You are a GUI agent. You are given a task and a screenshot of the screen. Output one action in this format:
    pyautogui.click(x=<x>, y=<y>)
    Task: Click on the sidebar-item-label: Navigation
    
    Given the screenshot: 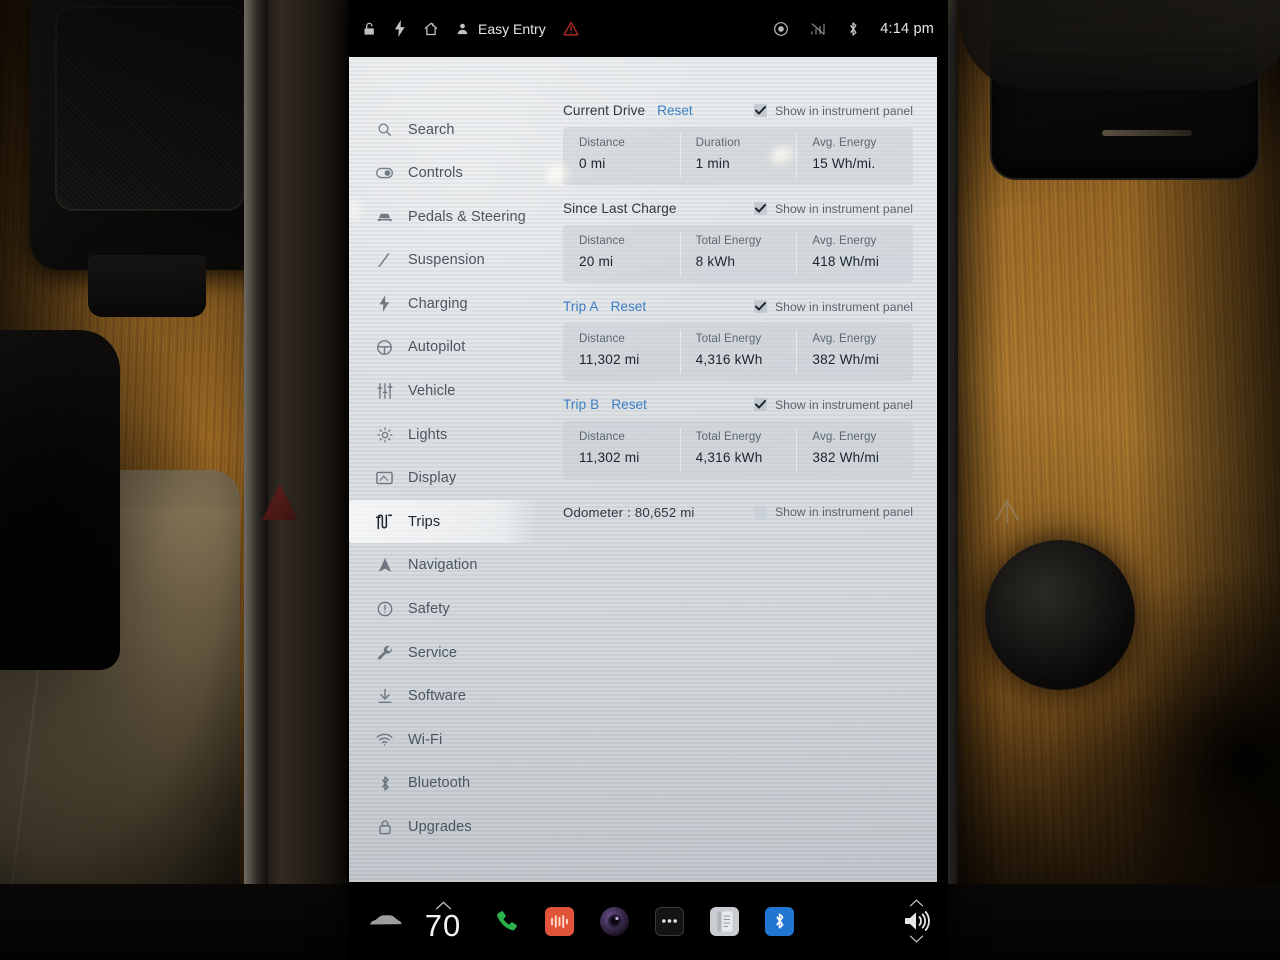 What is the action you would take?
    pyautogui.click(x=443, y=565)
    